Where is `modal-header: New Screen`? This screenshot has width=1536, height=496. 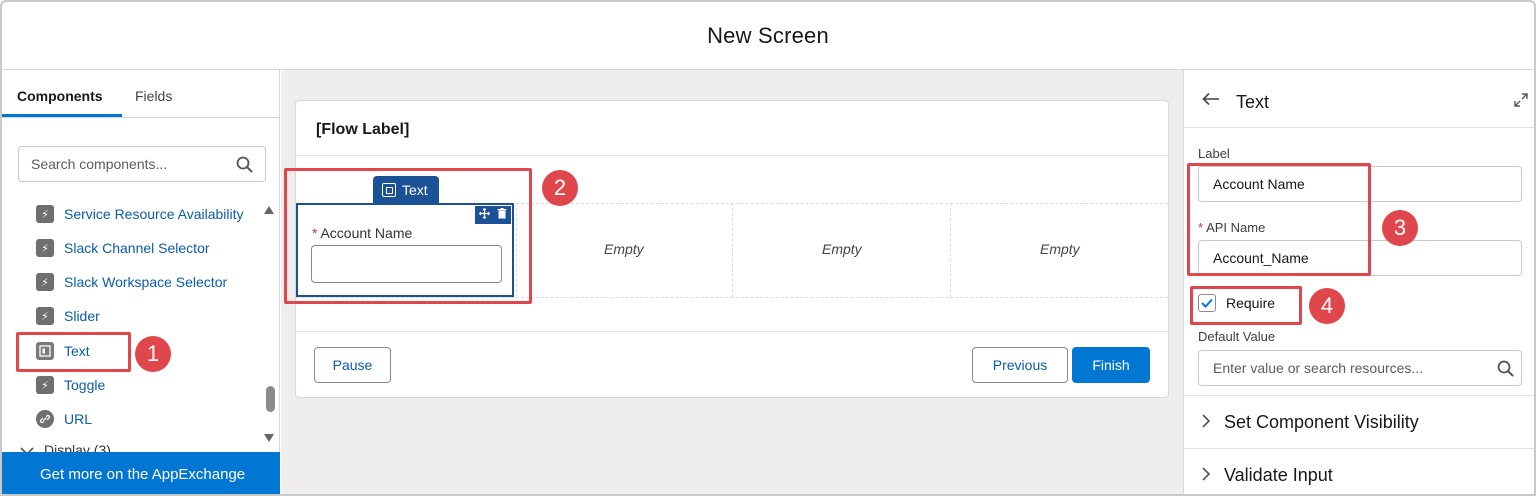
modal-header: New Screen is located at coordinates (768, 36).